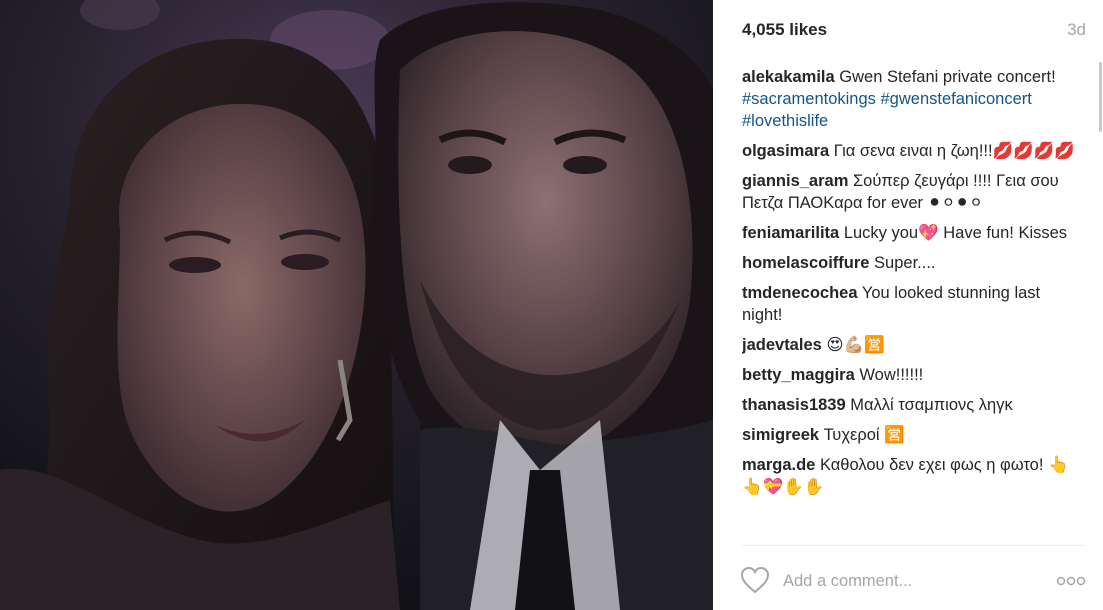 This screenshot has height=610, width=1103. What do you see at coordinates (855, 345) in the screenshot?
I see `comment-text: 😍💪🏼🈺` at bounding box center [855, 345].